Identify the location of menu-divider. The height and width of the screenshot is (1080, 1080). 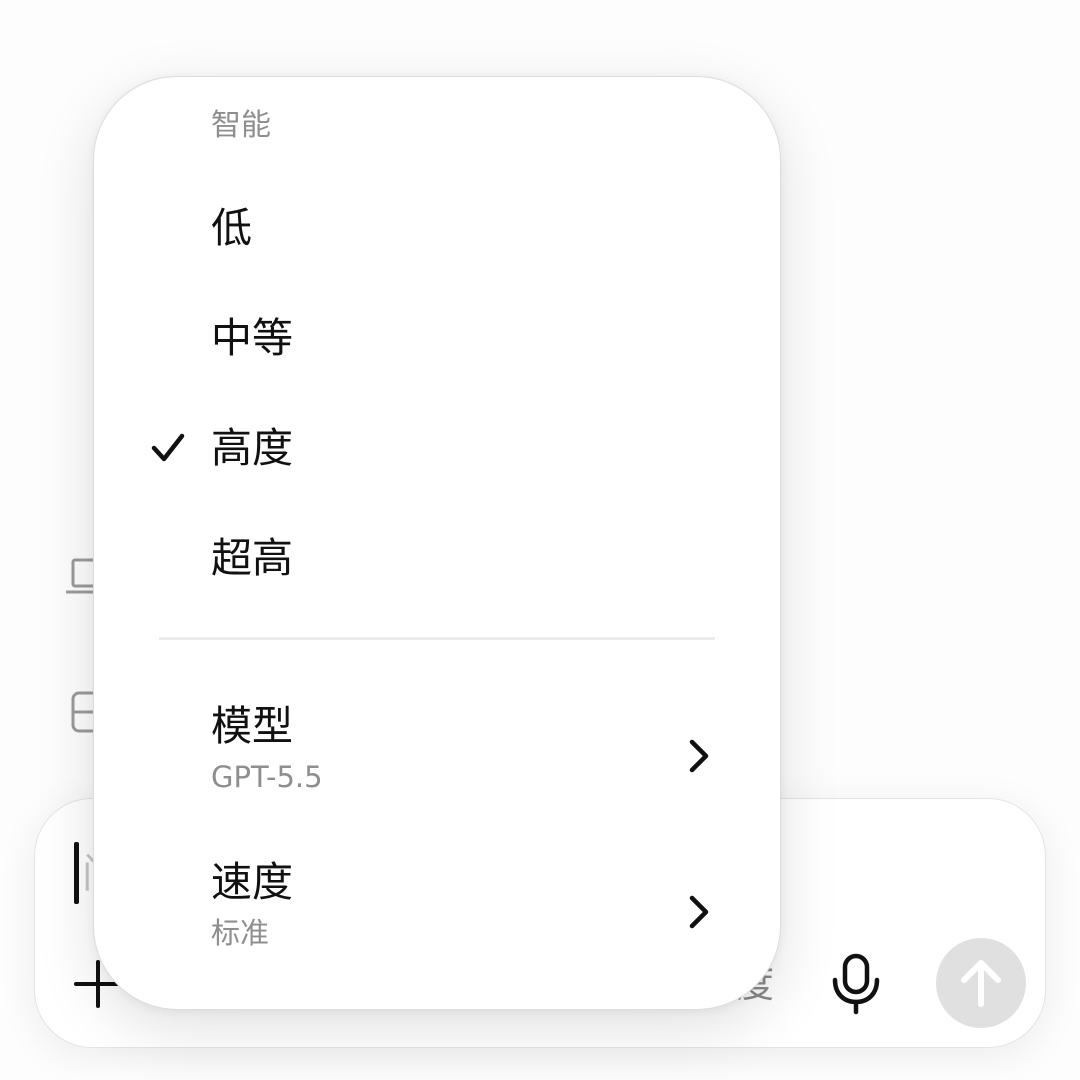
(437, 638).